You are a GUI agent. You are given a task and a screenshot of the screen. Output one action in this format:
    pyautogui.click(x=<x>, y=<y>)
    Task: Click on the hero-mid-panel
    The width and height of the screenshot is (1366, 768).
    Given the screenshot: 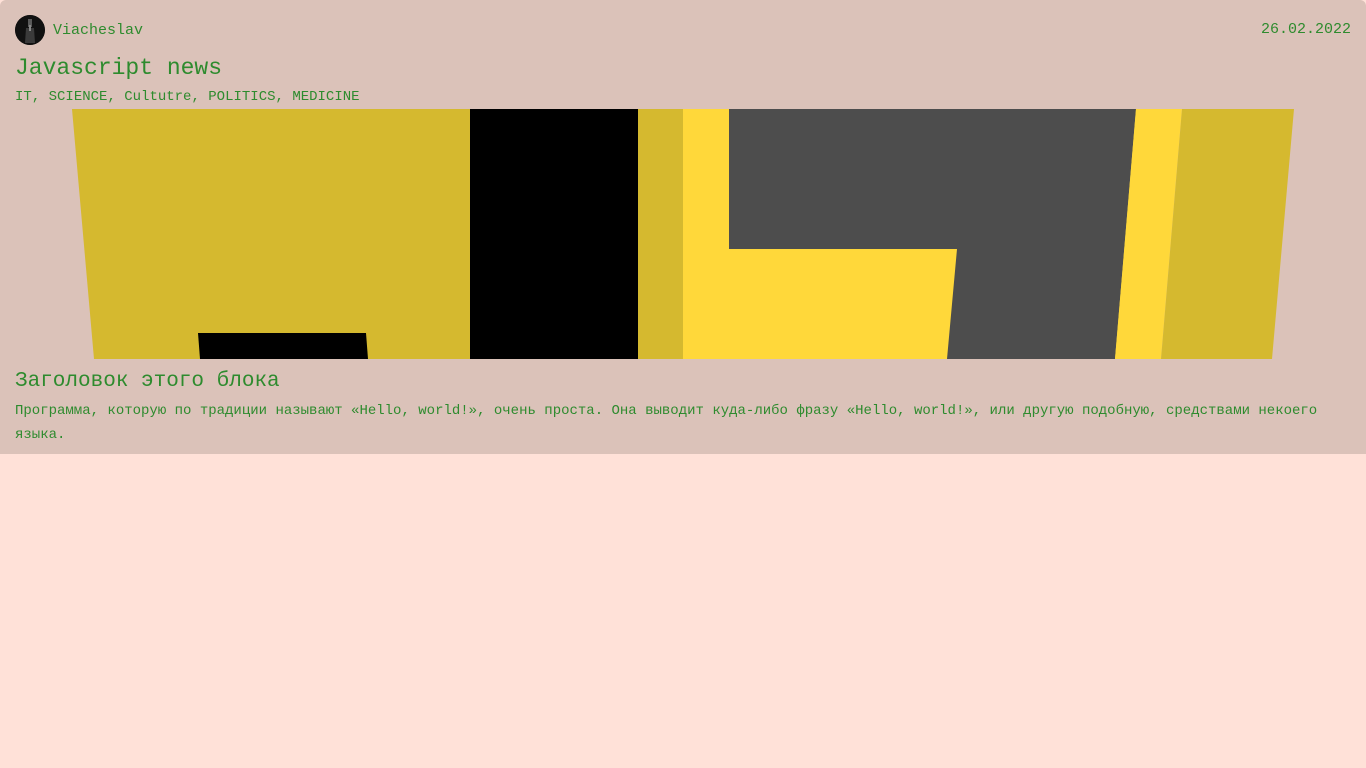 What is the action you would take?
    pyautogui.click(x=660, y=234)
    